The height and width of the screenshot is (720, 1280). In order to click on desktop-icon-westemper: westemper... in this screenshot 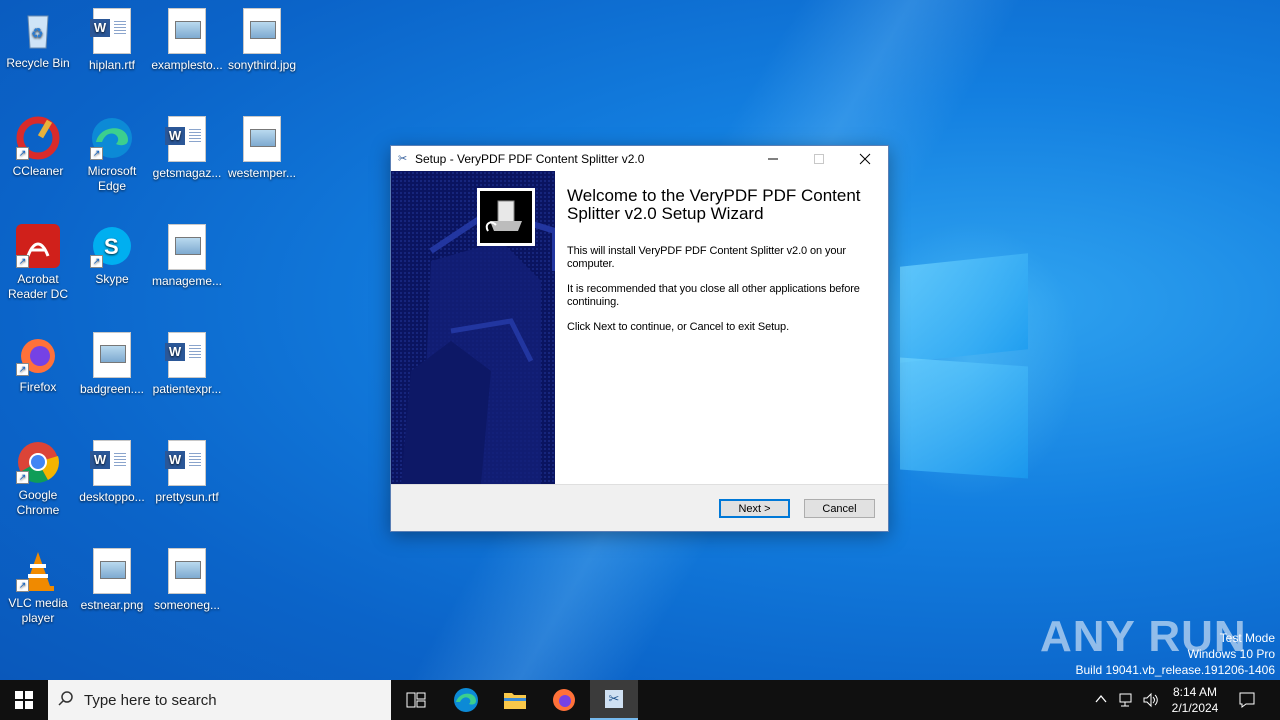, I will do `click(262, 148)`.